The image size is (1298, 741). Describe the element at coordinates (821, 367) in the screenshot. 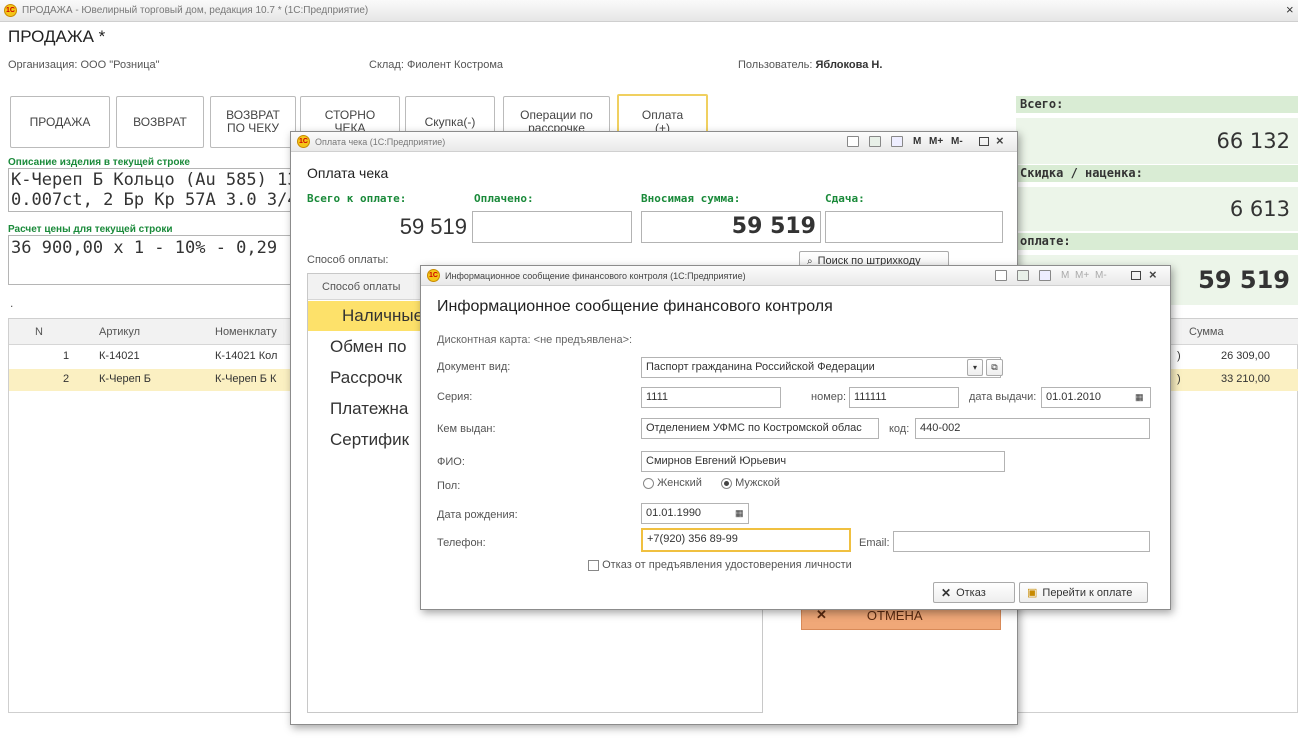

I see `doc-type-select: Паспорт гражданина Российской Федерации` at that location.